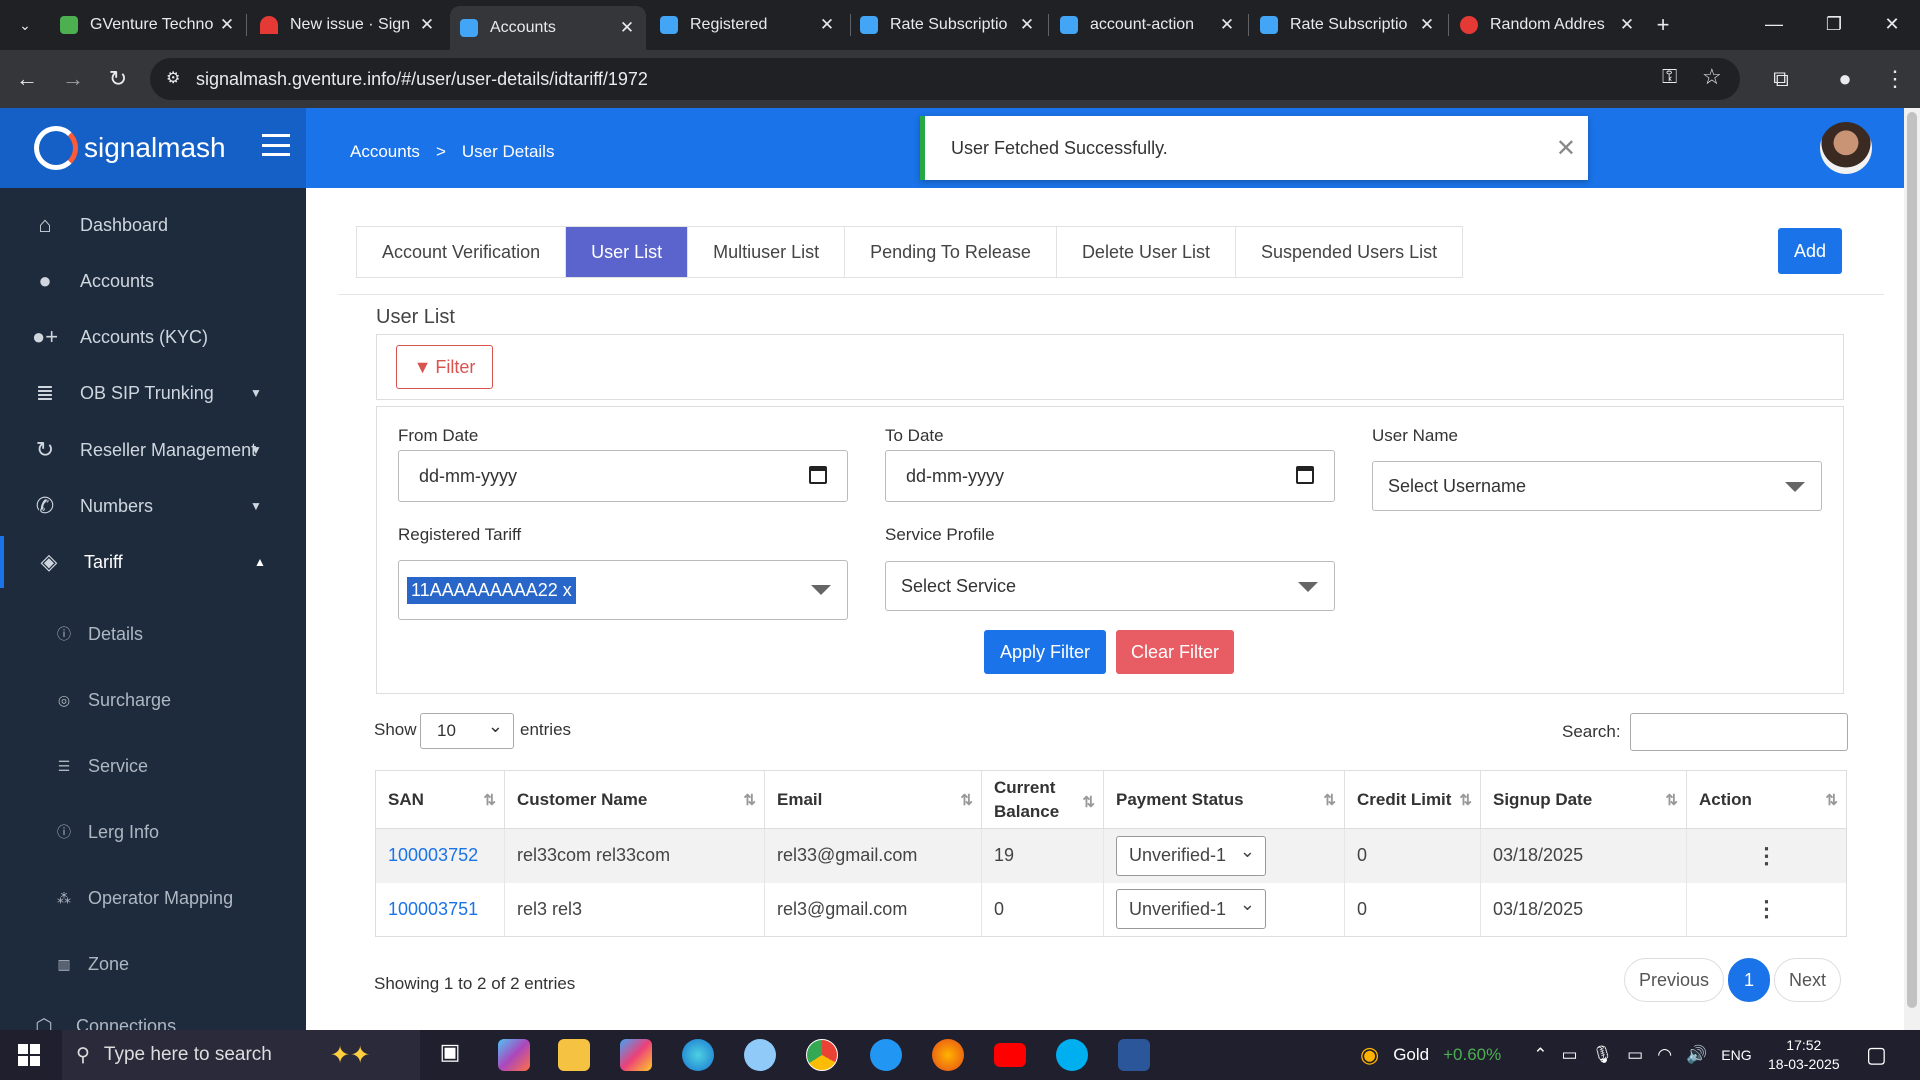 This screenshot has height=1080, width=1920. Describe the element at coordinates (153, 832) in the screenshot. I see `sidebar-subitem-lerg-info: ⓘ Lerg Info` at that location.